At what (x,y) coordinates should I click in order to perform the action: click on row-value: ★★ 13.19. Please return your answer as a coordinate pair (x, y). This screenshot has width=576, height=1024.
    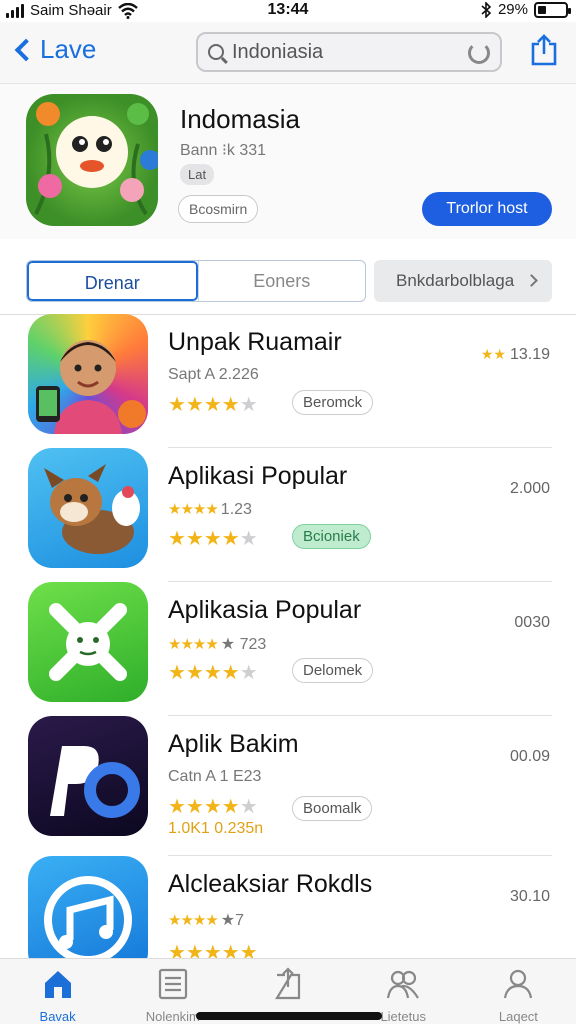
    Looking at the image, I should click on (515, 355).